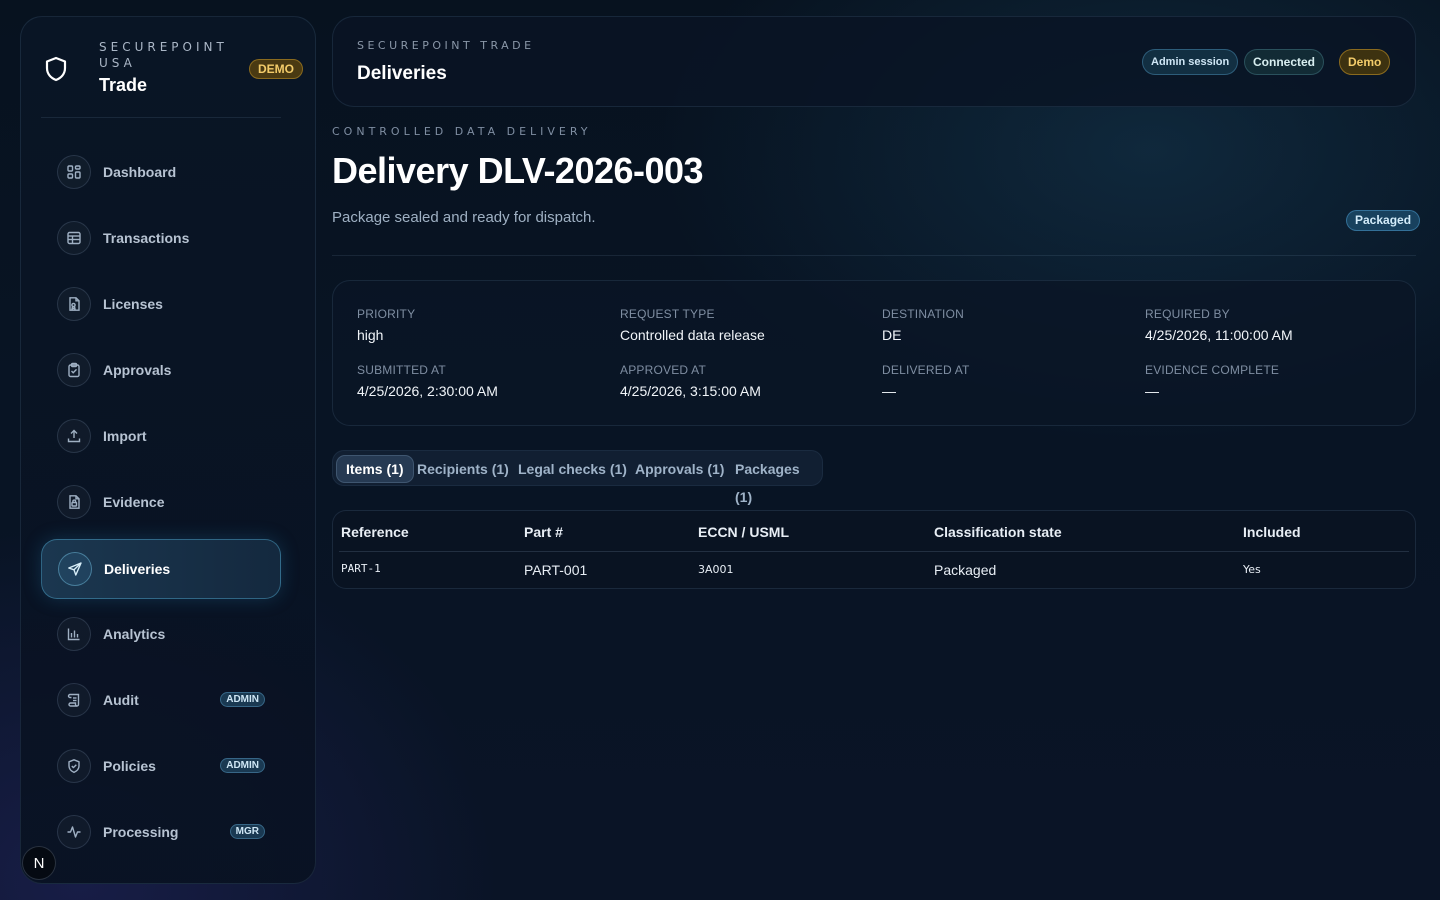 The image size is (1440, 900). What do you see at coordinates (137, 370) in the screenshot?
I see `sidebar-item-label: Approvals` at bounding box center [137, 370].